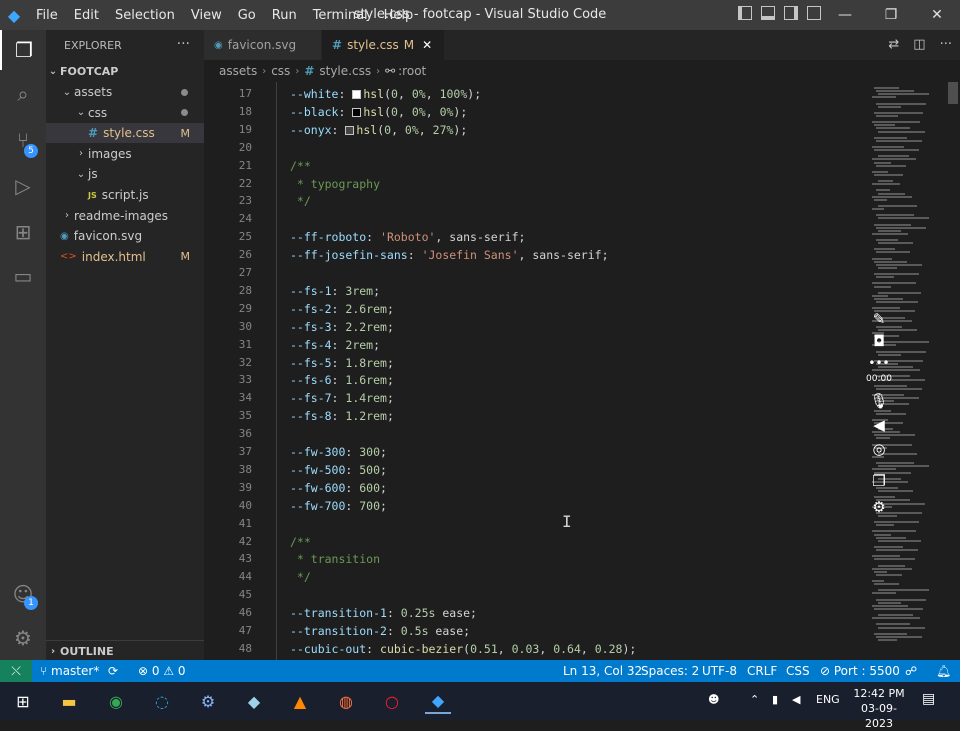 The height and width of the screenshot is (731, 960). I want to click on code-line: 42 /**, so click(535, 542).